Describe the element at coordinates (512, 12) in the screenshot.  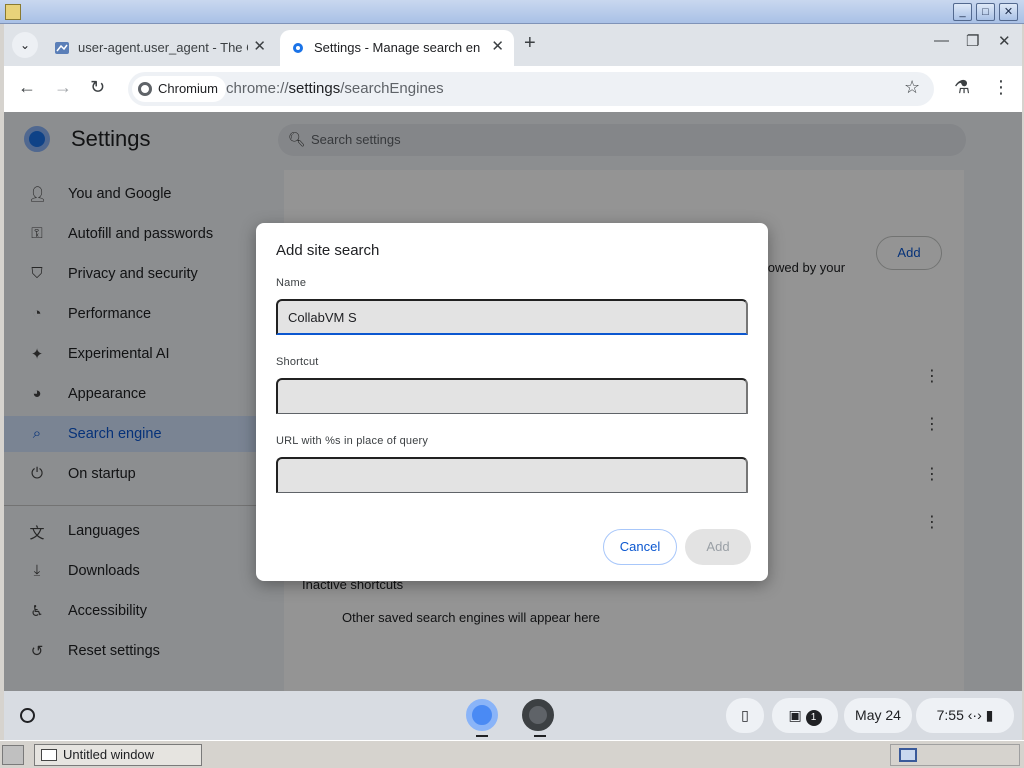
I see `x-window-titlebar: _ □ ✕` at that location.